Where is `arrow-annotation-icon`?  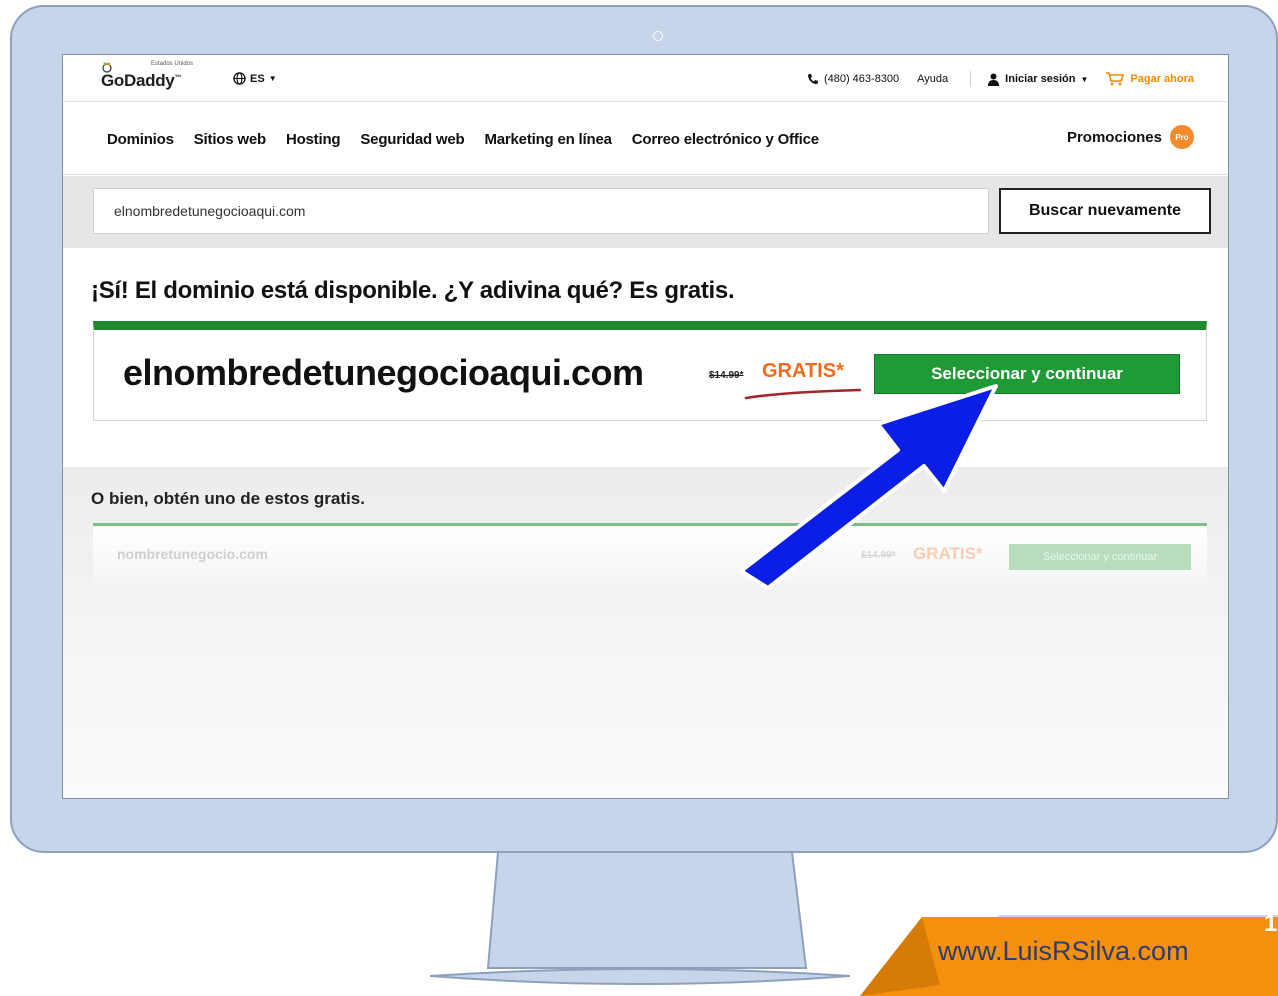 arrow-annotation-icon is located at coordinates (868, 487).